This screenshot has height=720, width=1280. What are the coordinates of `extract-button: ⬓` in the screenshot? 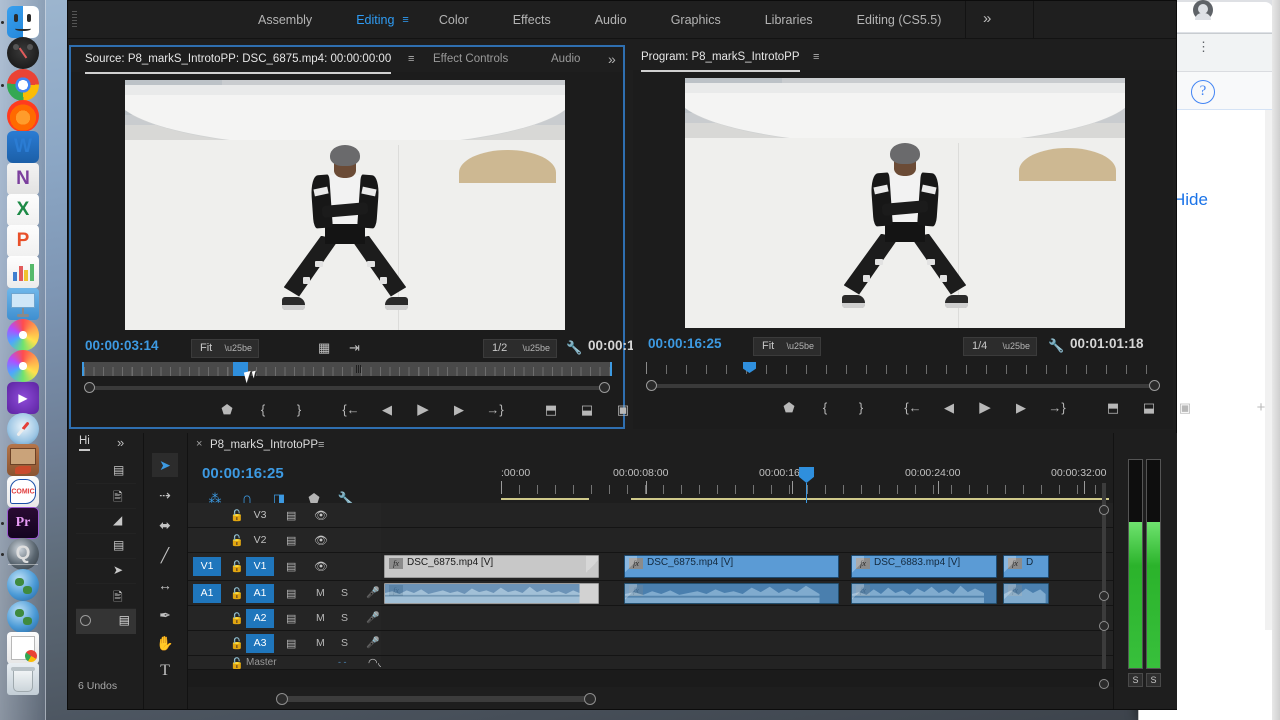 It's located at (1149, 408).